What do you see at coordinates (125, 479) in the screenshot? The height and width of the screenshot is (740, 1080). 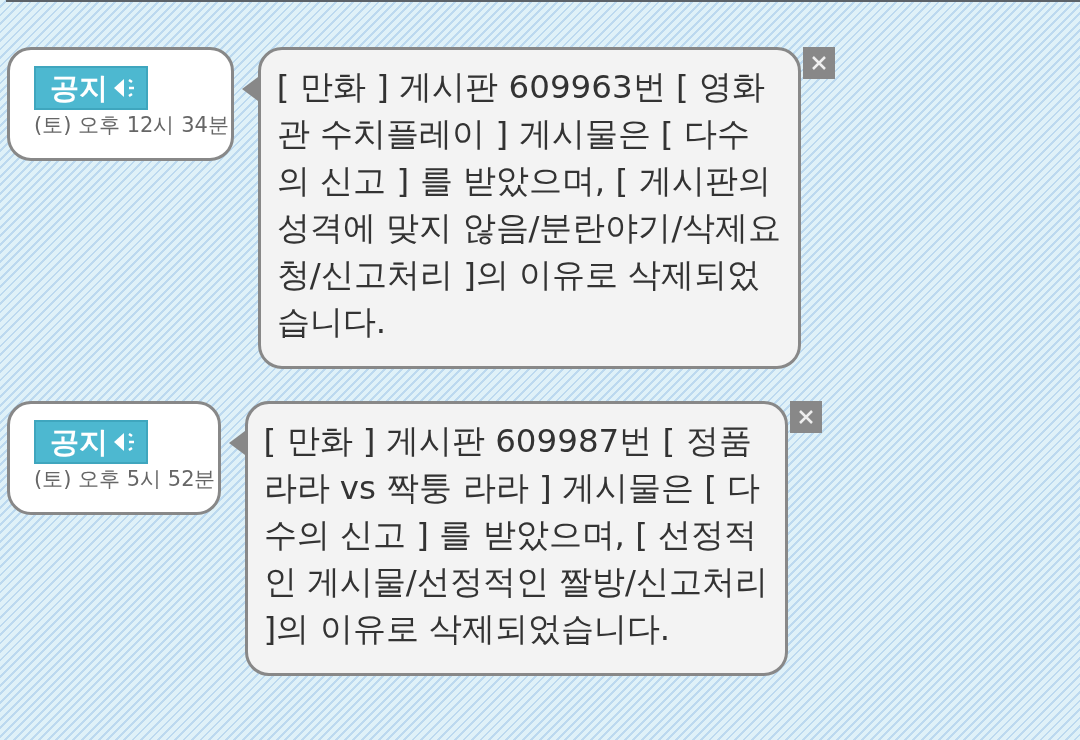 I see `timestamp: (토) 오후 5시 52분` at bounding box center [125, 479].